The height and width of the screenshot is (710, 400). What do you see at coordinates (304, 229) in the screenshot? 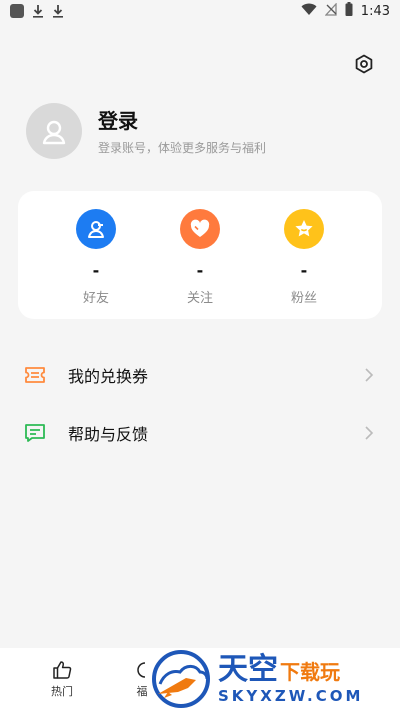
I see `star-icon` at bounding box center [304, 229].